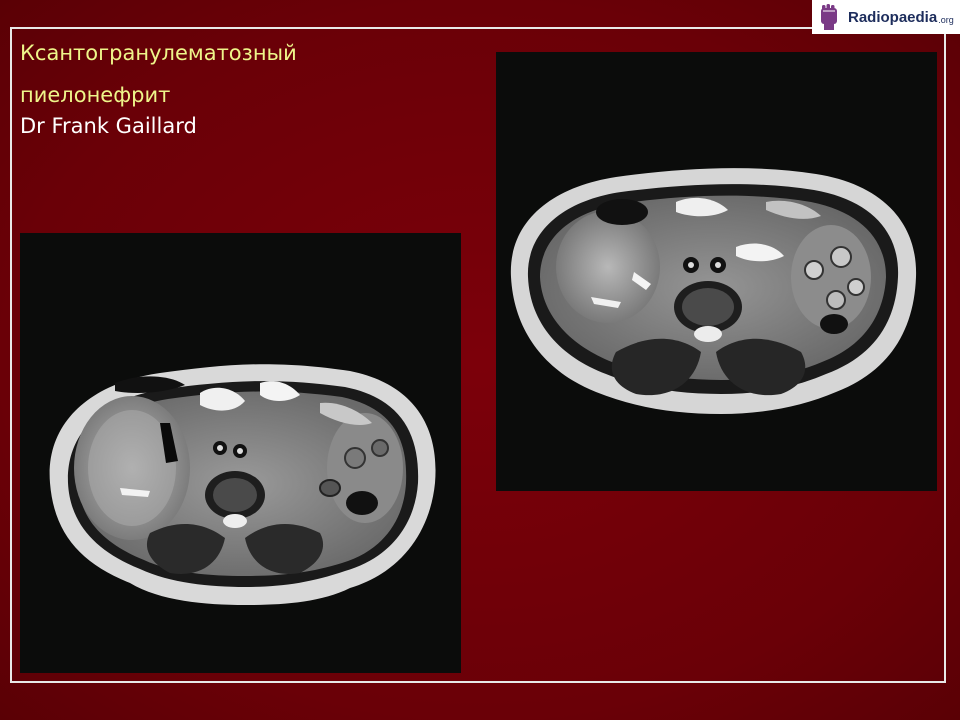 The image size is (960, 720). I want to click on logo-suffix: .org, so click(946, 20).